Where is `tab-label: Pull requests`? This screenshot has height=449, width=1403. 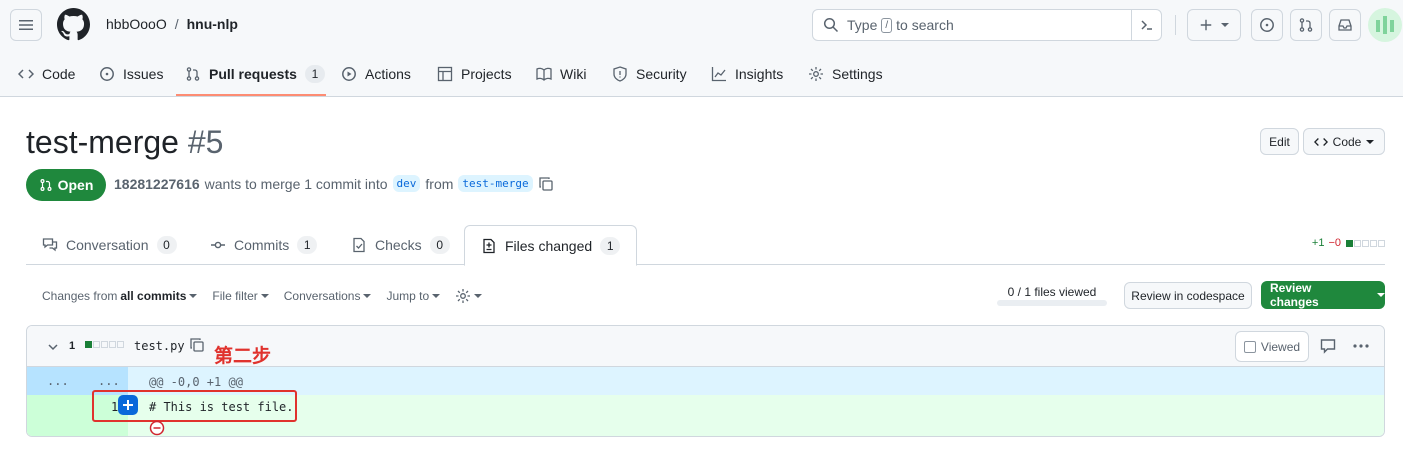
tab-label: Pull requests is located at coordinates (253, 74).